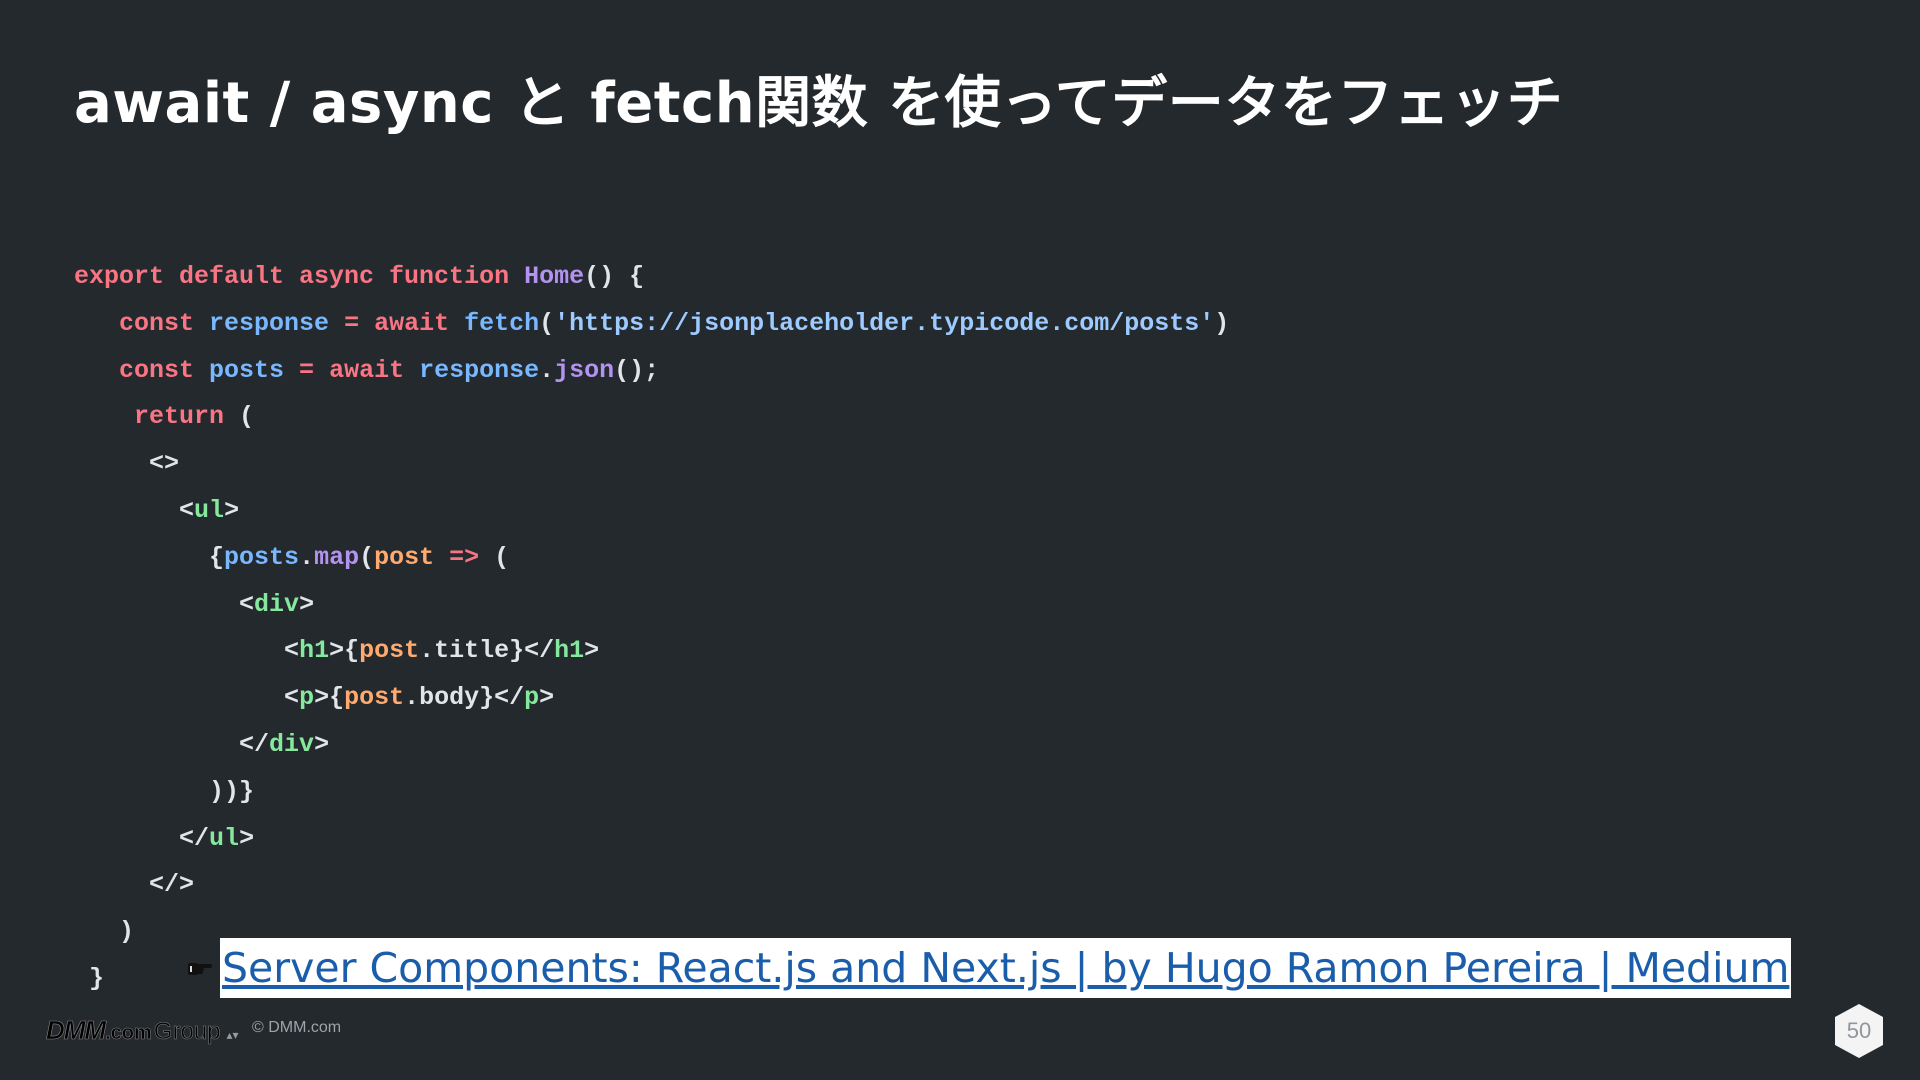 The width and height of the screenshot is (1920, 1080). Describe the element at coordinates (142, 1030) in the screenshot. I see `dmm-group-logo: DMM .com Group ▴▾` at that location.